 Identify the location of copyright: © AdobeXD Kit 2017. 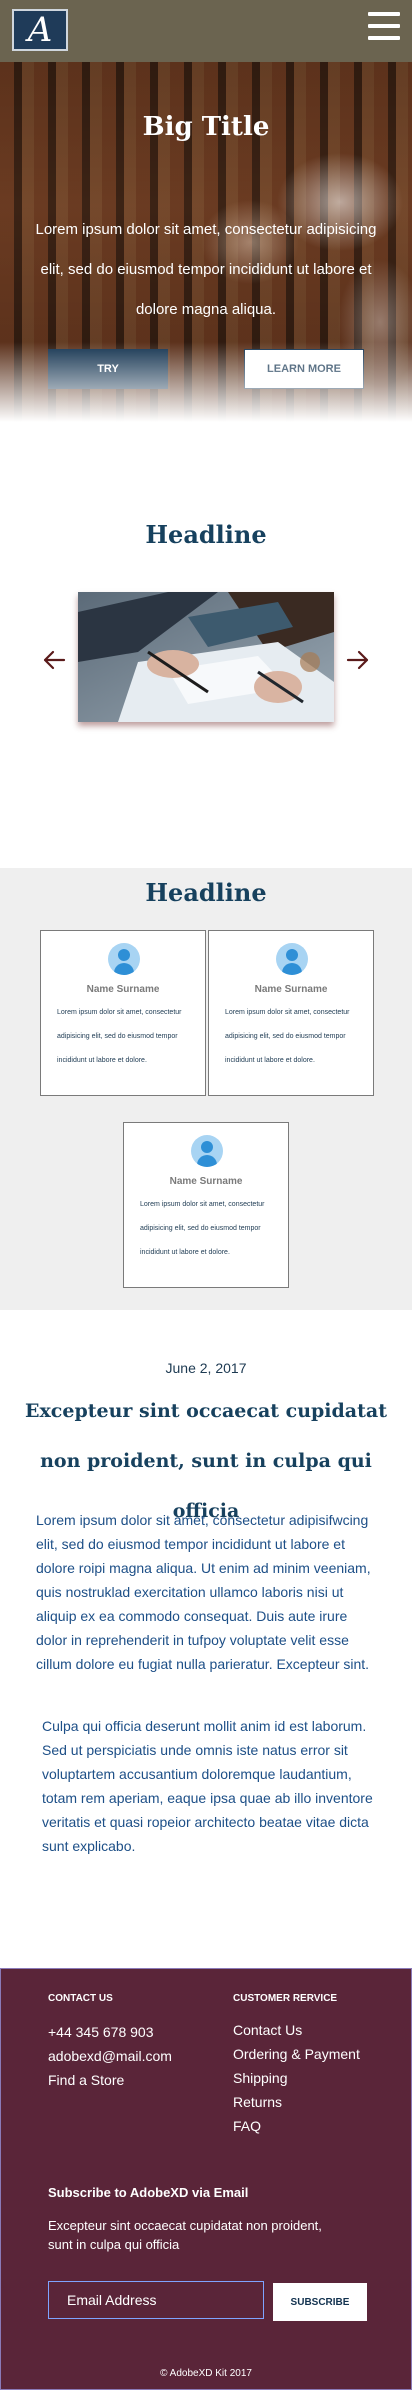
(206, 2373).